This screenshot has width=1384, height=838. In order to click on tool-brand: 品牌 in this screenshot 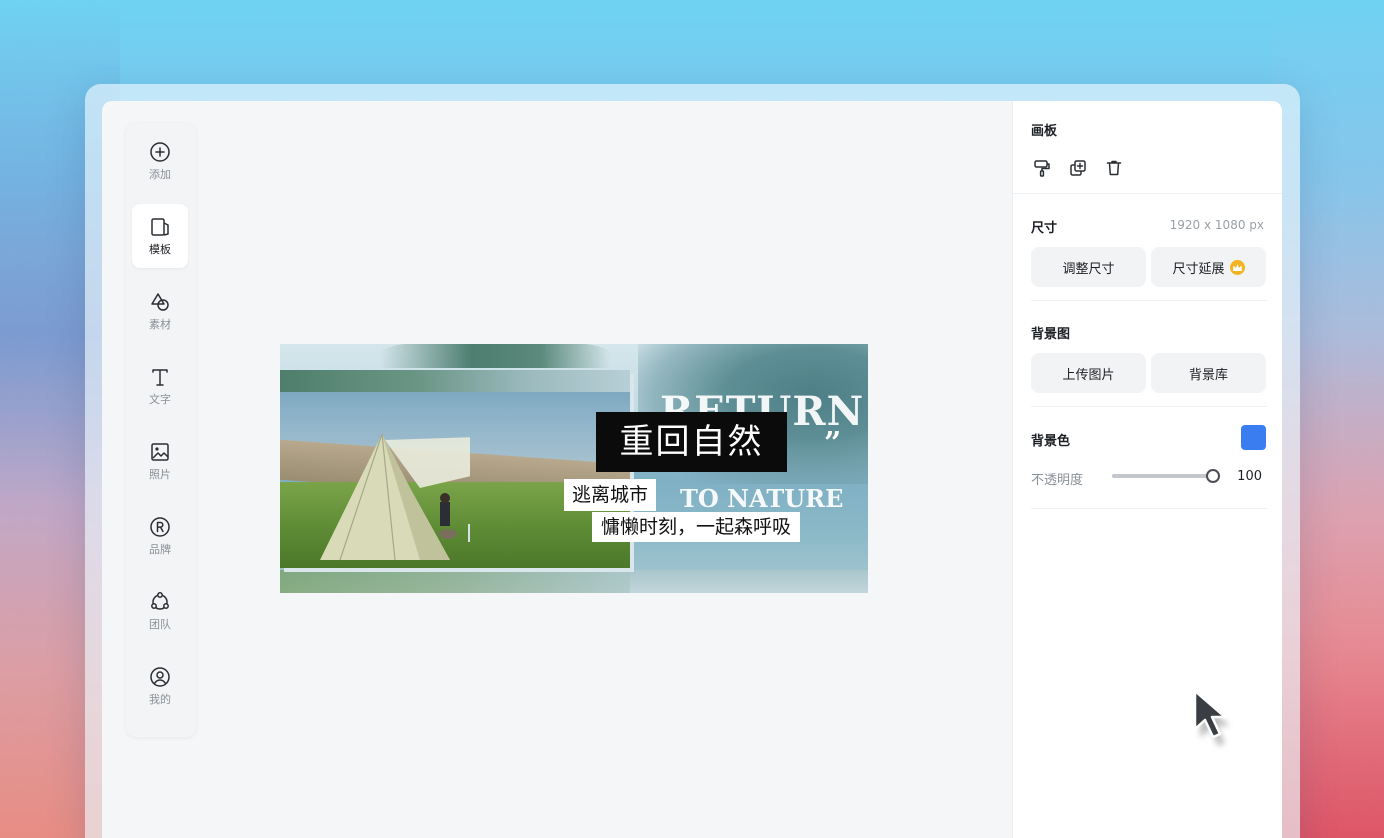, I will do `click(160, 536)`.